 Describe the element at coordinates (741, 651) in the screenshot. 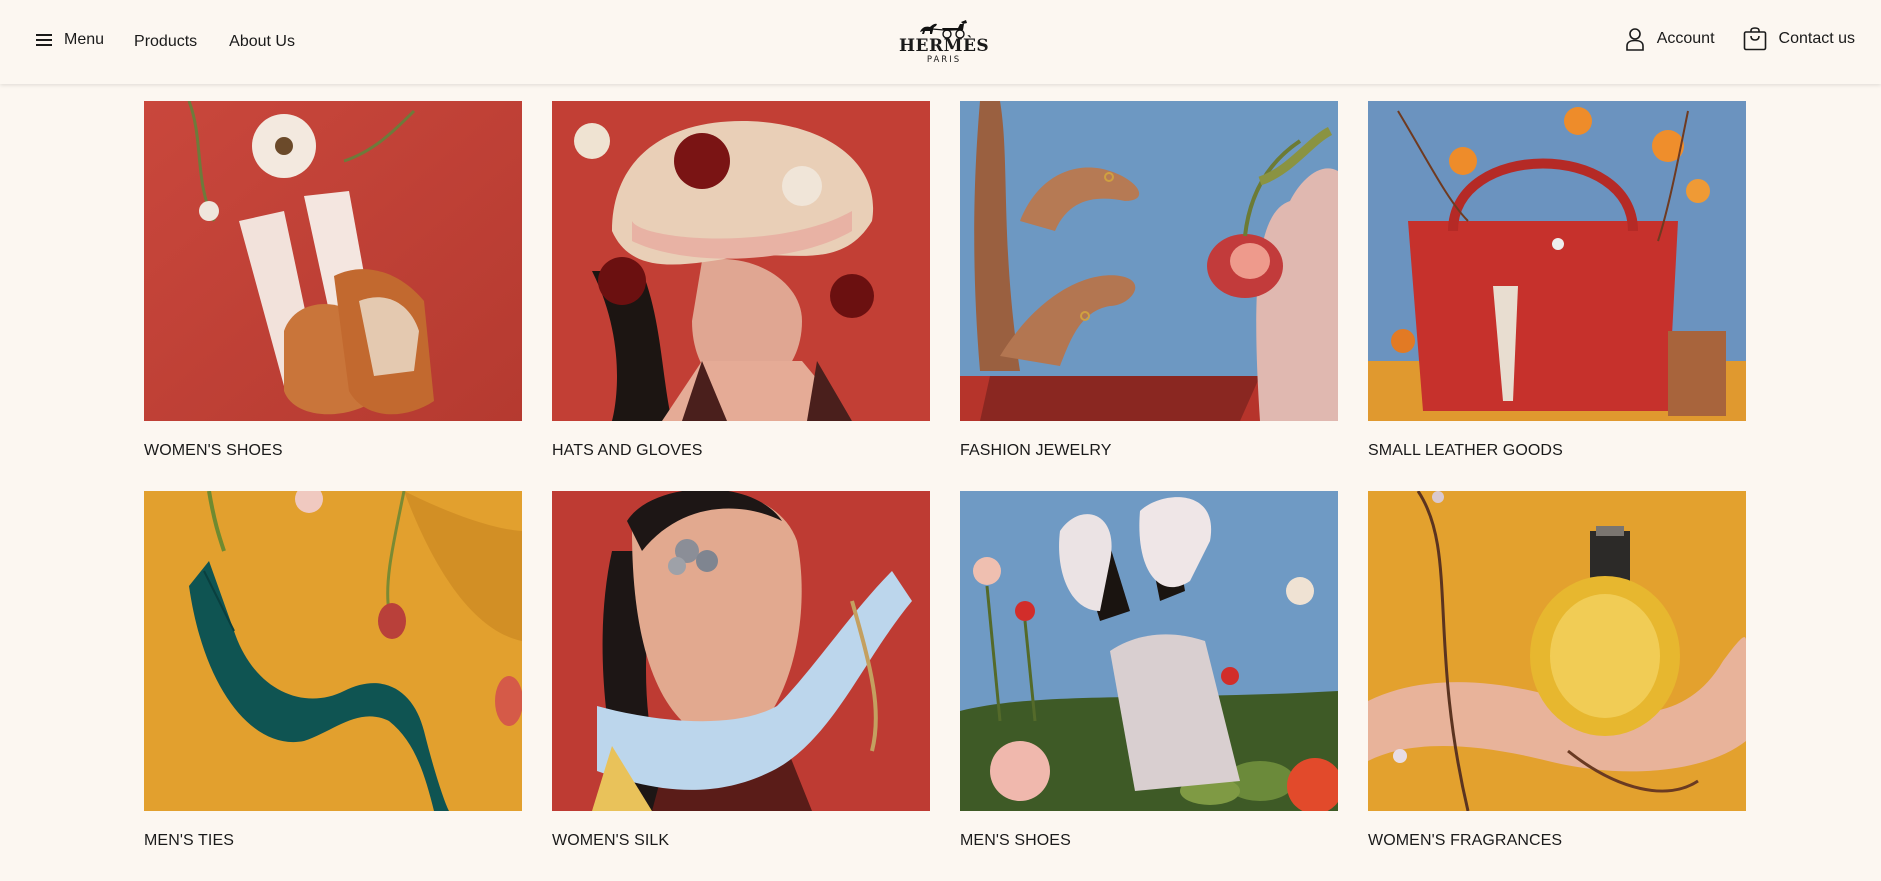

I see `category-image-womens-silk` at that location.